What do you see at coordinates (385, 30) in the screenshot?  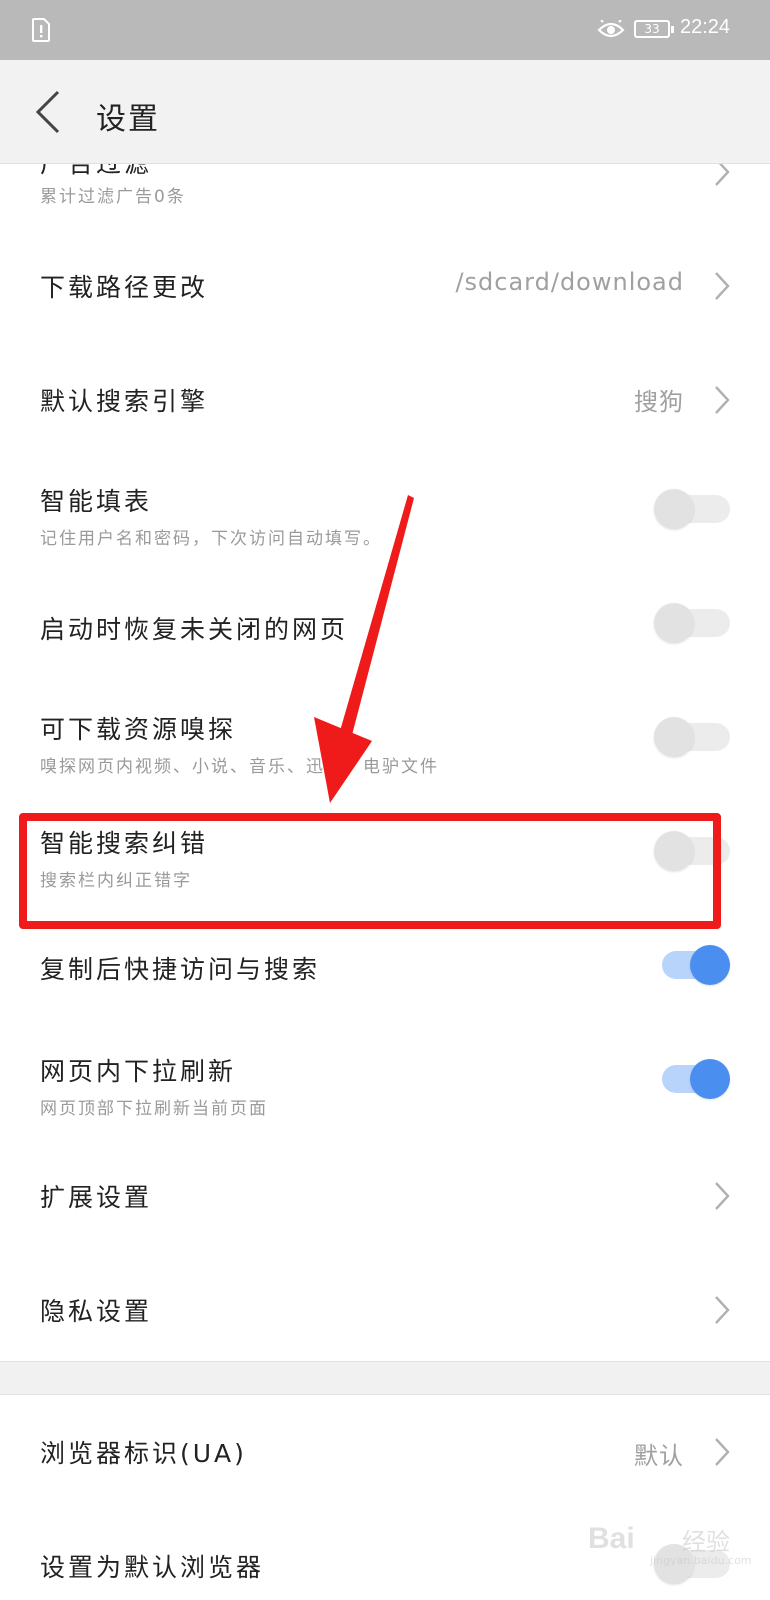 I see `status-bar: 33 22:24` at bounding box center [385, 30].